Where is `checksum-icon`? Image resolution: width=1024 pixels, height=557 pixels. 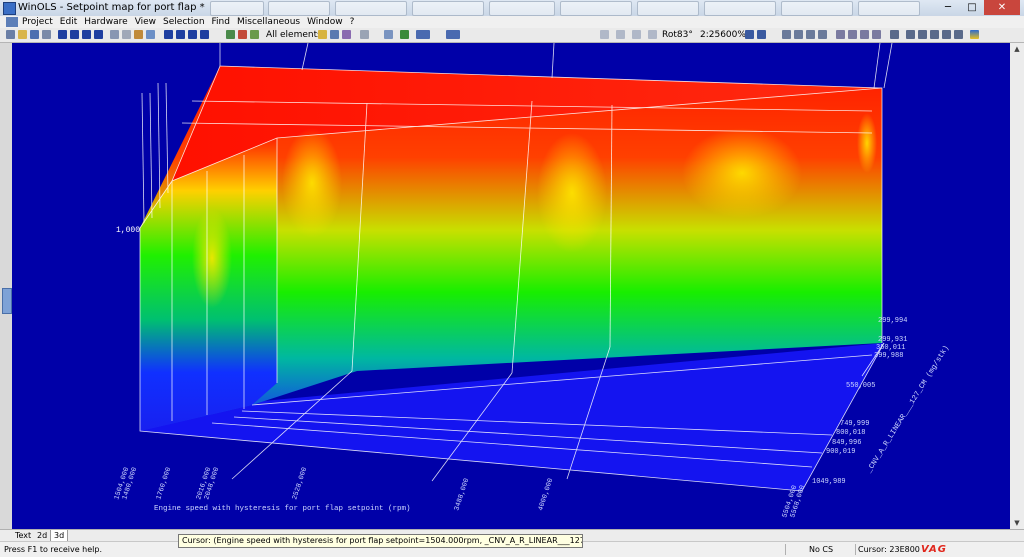
checksum-icon is located at coordinates (958, 34).